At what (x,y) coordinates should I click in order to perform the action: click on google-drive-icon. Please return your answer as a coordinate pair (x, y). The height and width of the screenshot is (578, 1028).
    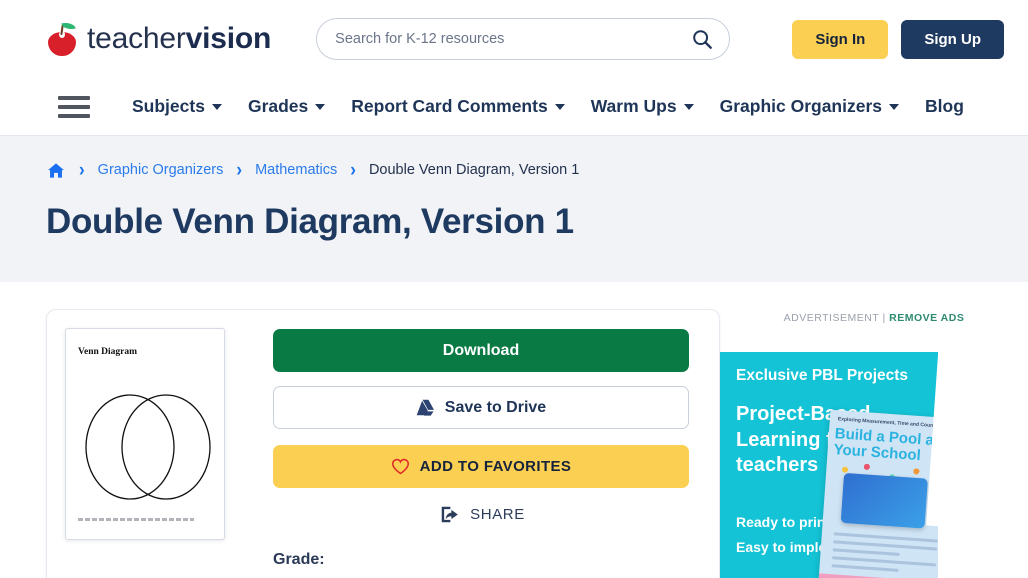
    Looking at the image, I should click on (425, 407).